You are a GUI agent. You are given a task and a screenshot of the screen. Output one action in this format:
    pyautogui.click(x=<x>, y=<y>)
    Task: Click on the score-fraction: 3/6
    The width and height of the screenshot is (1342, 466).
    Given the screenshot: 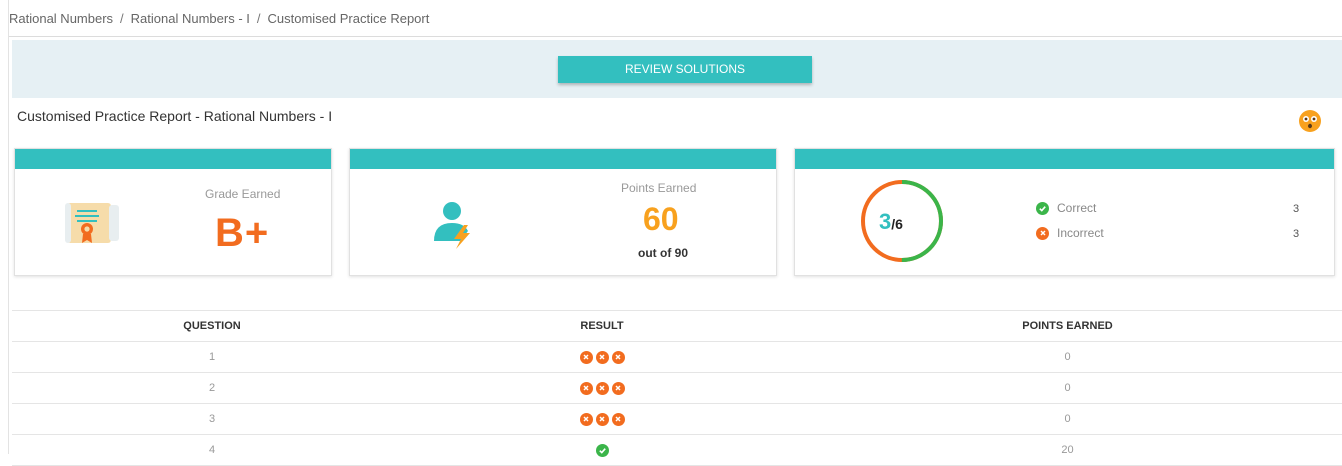 What is the action you would take?
    pyautogui.click(x=891, y=222)
    